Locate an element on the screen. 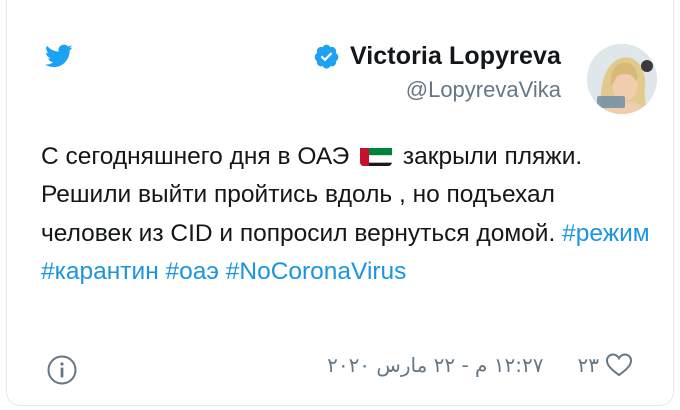 This screenshot has width=680, height=410. tweet-footer: ١٢:٢٧ م - ٢٢ مارس ٢٠٢٠ ٢٣ is located at coordinates (480, 365).